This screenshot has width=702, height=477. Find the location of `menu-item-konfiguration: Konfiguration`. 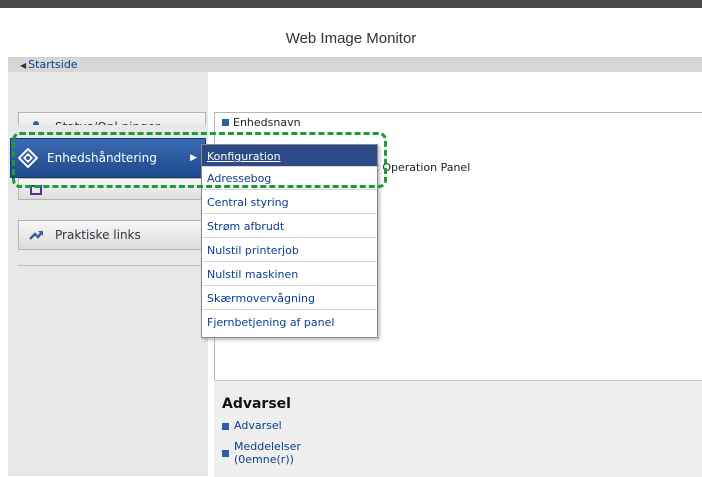

menu-item-konfiguration: Konfiguration is located at coordinates (289, 156).